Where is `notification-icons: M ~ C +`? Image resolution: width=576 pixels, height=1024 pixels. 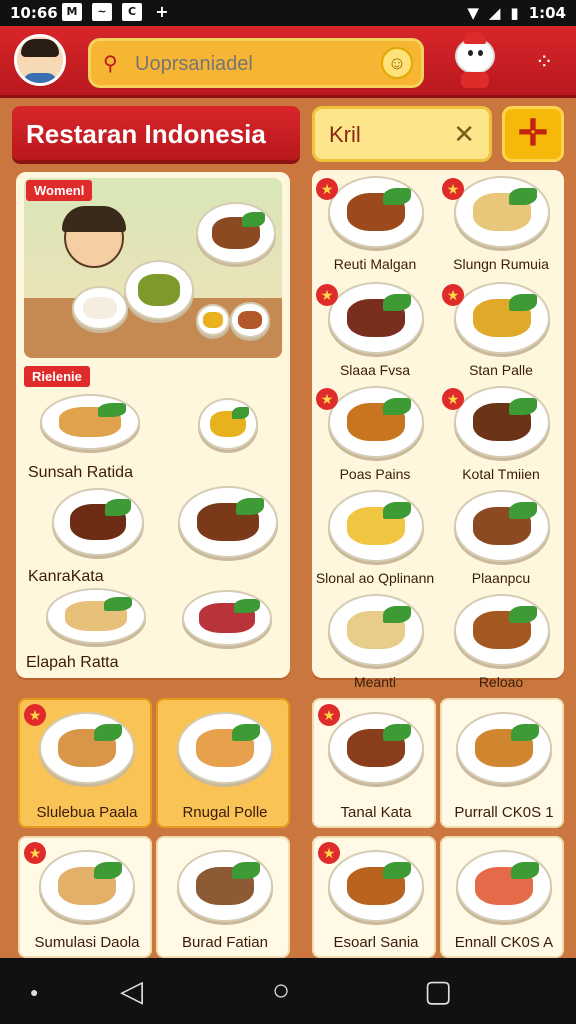 notification-icons: M ~ C + is located at coordinates (117, 12).